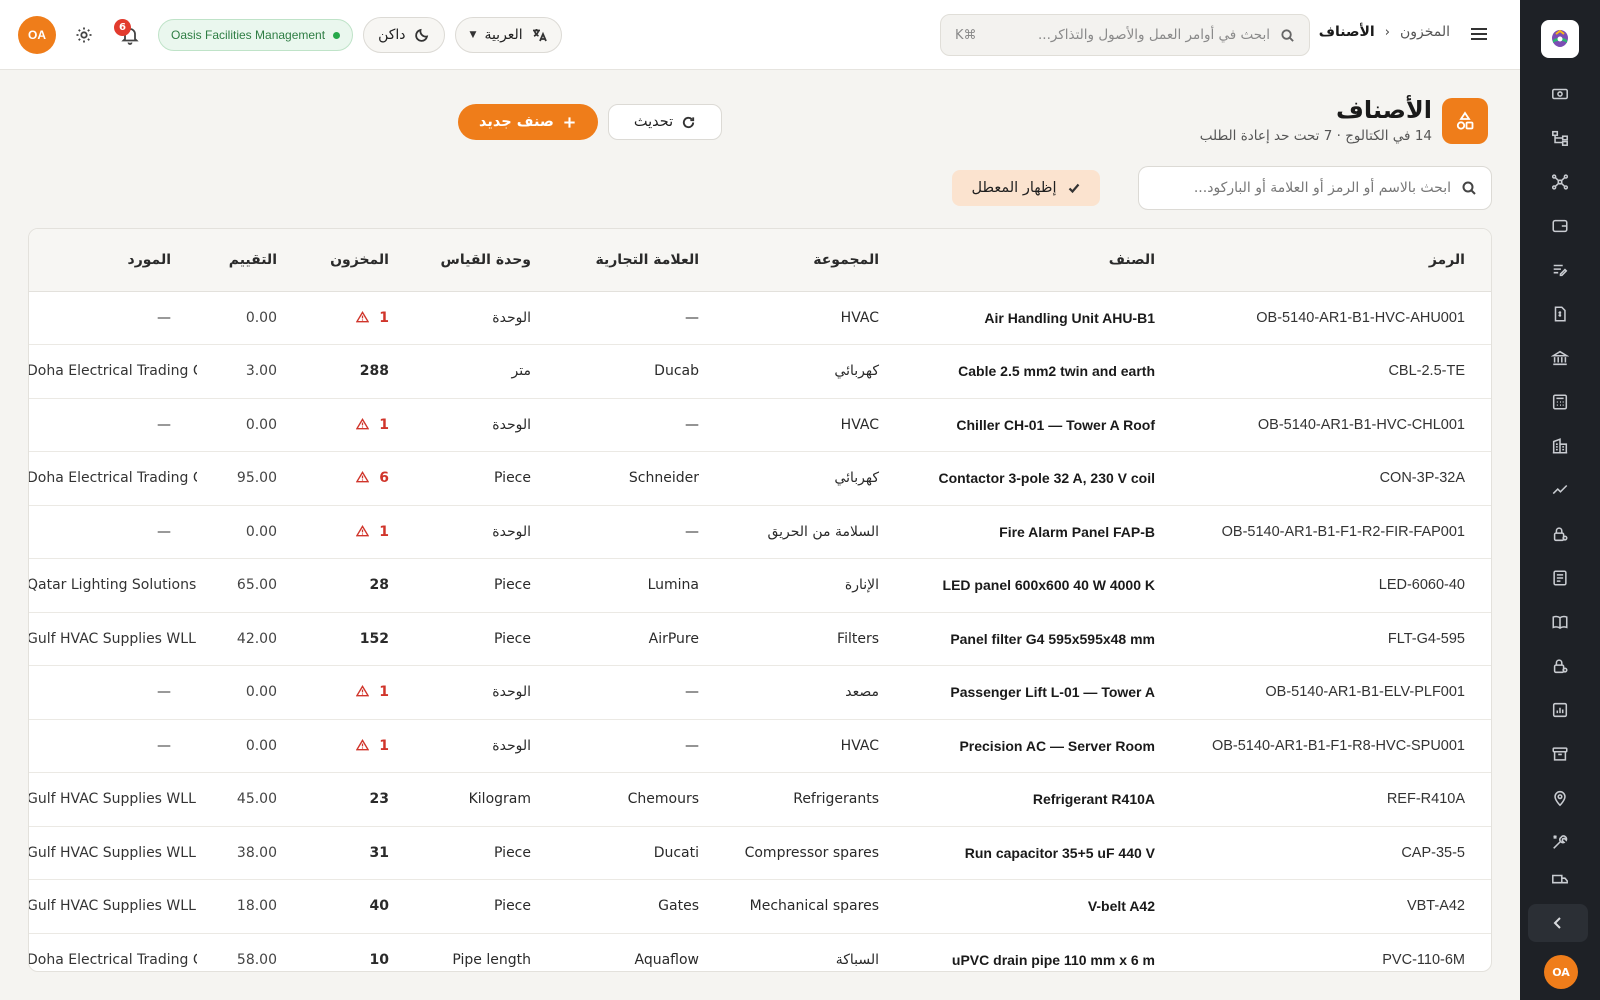 Image resolution: width=1600 pixels, height=1000 pixels. Describe the element at coordinates (1560, 270) in the screenshot. I see `list-edit-icon` at that location.